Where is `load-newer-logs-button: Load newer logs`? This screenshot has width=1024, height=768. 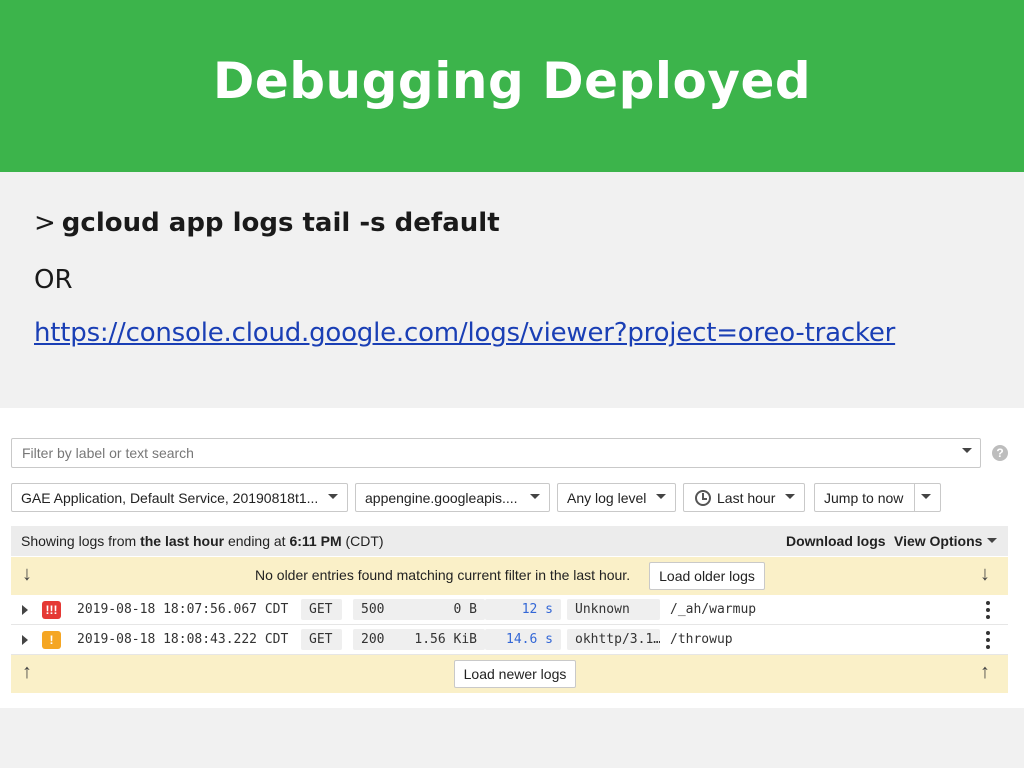 load-newer-logs-button: Load newer logs is located at coordinates (515, 674).